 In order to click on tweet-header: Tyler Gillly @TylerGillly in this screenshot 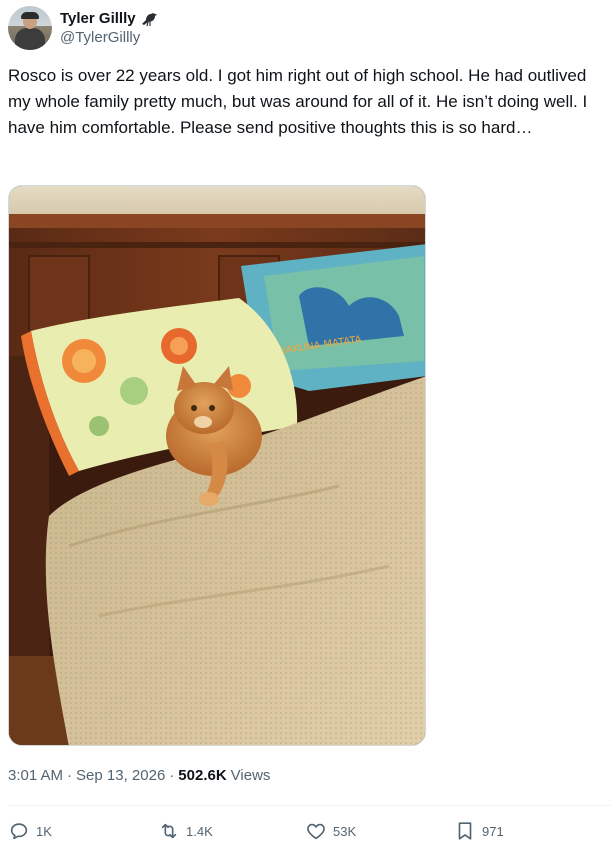, I will do `click(83, 28)`.